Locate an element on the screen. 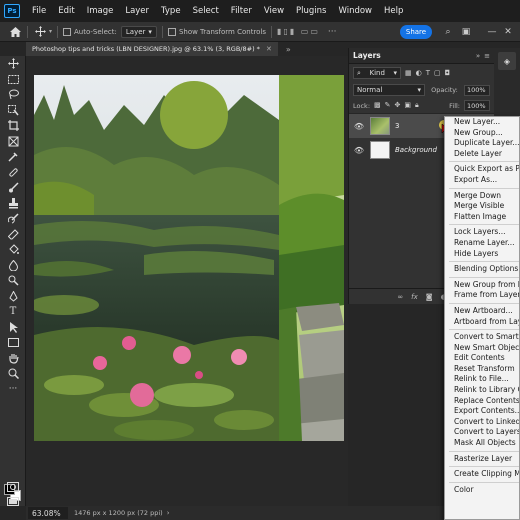 This screenshot has width=520, height=520. chevron-right-icon: › is located at coordinates (168, 513).